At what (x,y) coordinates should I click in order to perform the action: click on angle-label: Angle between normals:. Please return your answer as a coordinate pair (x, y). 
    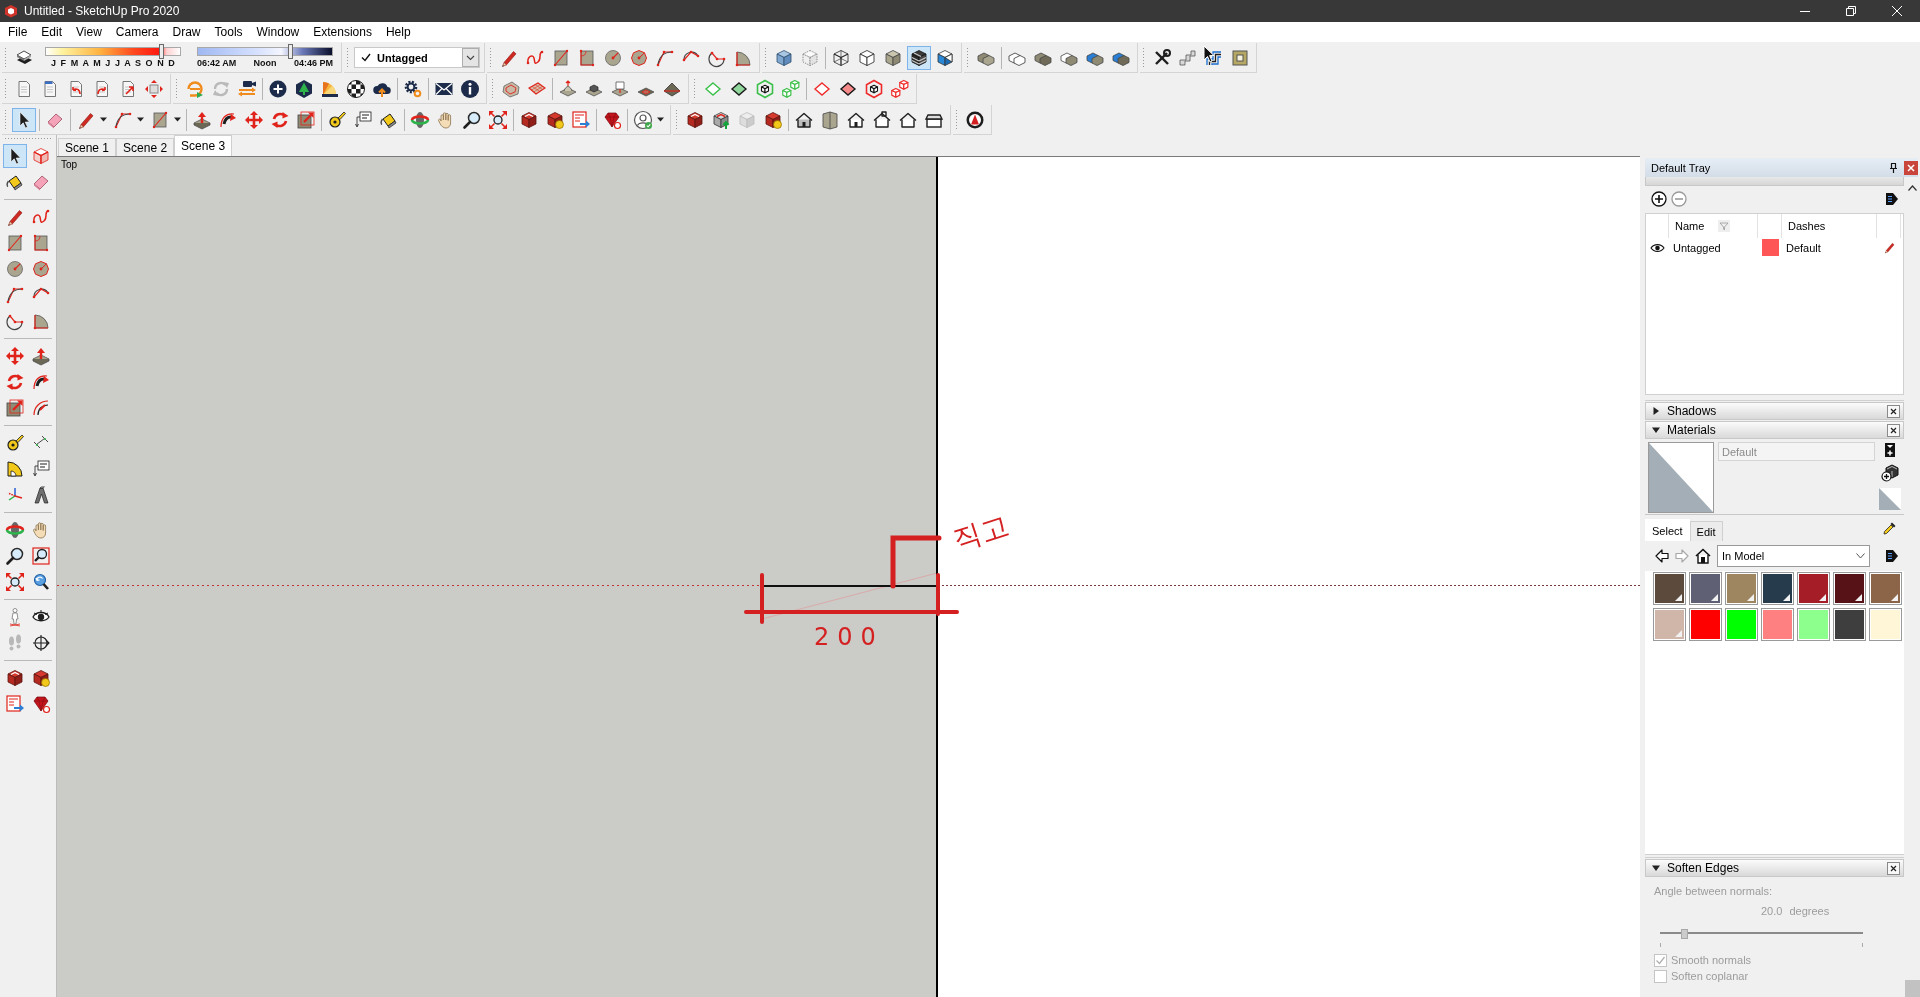
    Looking at the image, I should click on (1713, 891).